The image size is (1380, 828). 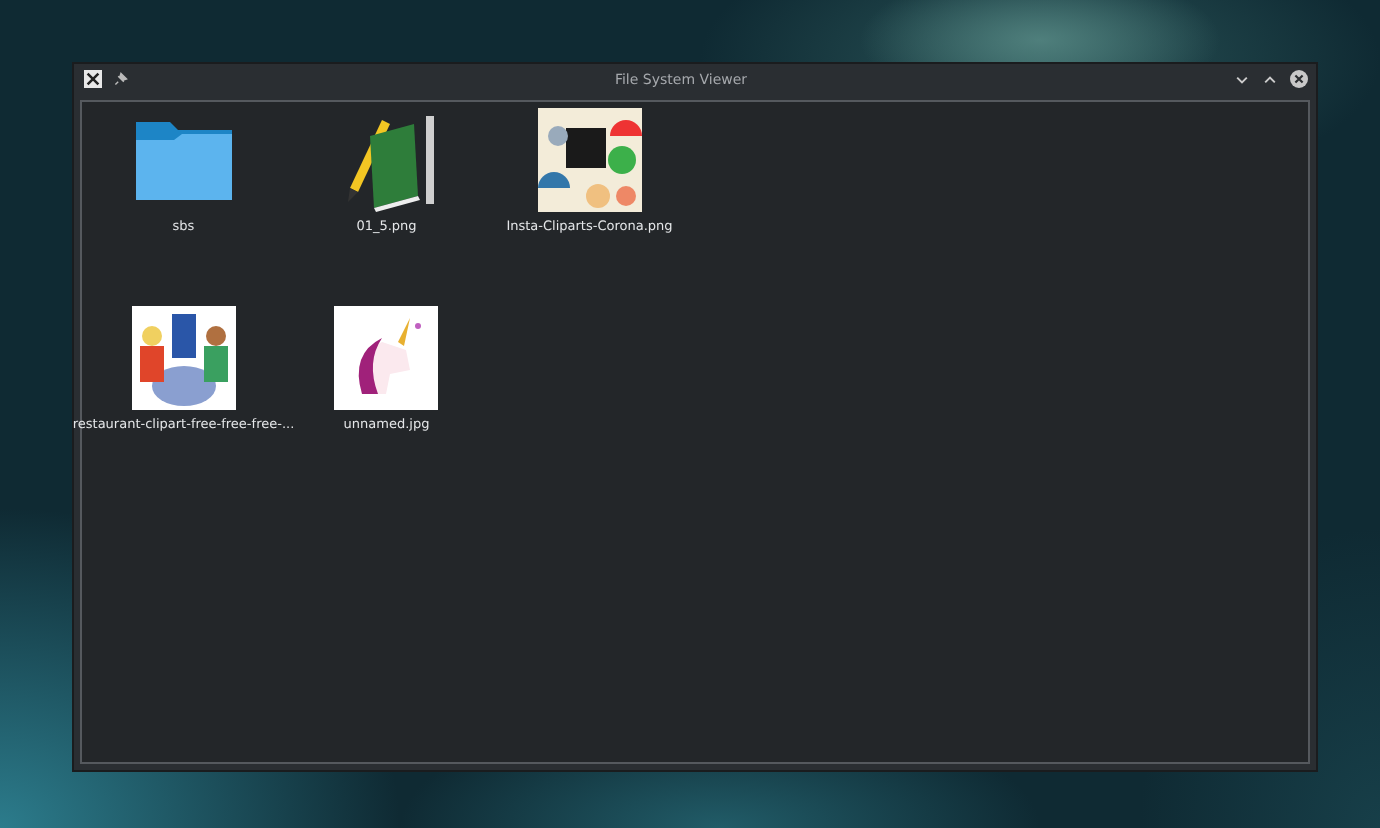 What do you see at coordinates (1242, 79) in the screenshot?
I see `minimize-icon` at bounding box center [1242, 79].